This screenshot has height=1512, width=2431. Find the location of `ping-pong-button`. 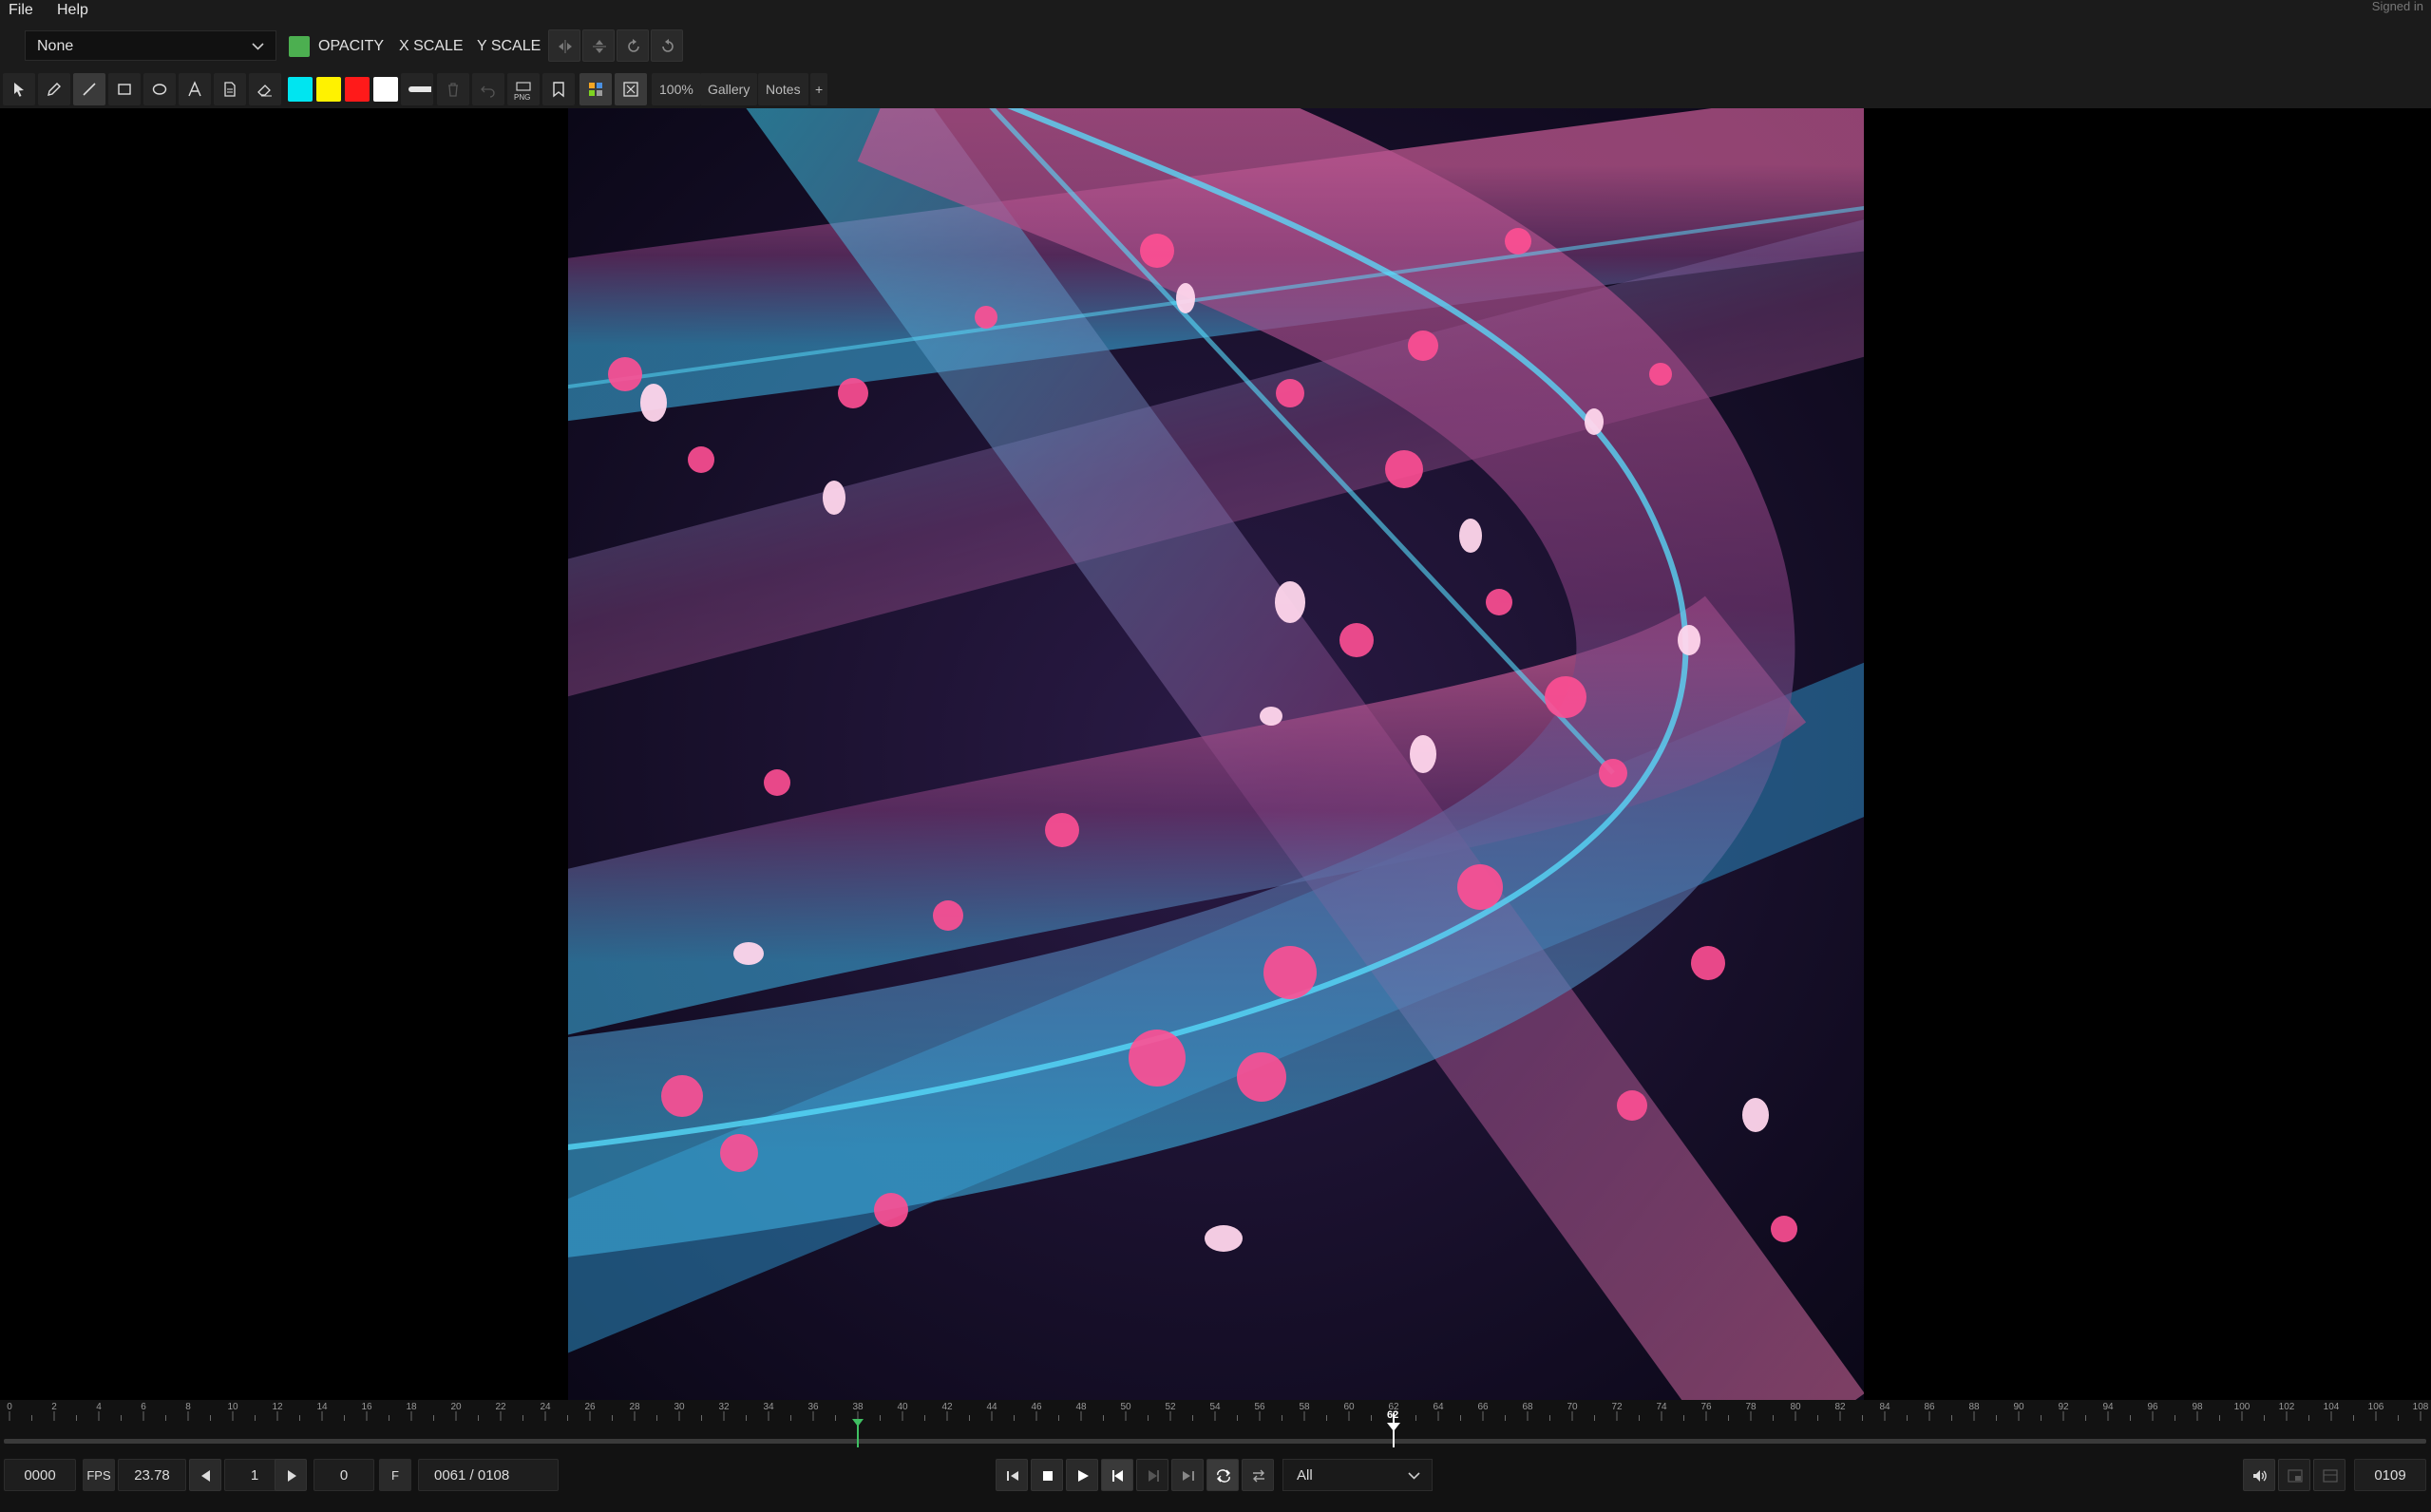

ping-pong-button is located at coordinates (1258, 1475).